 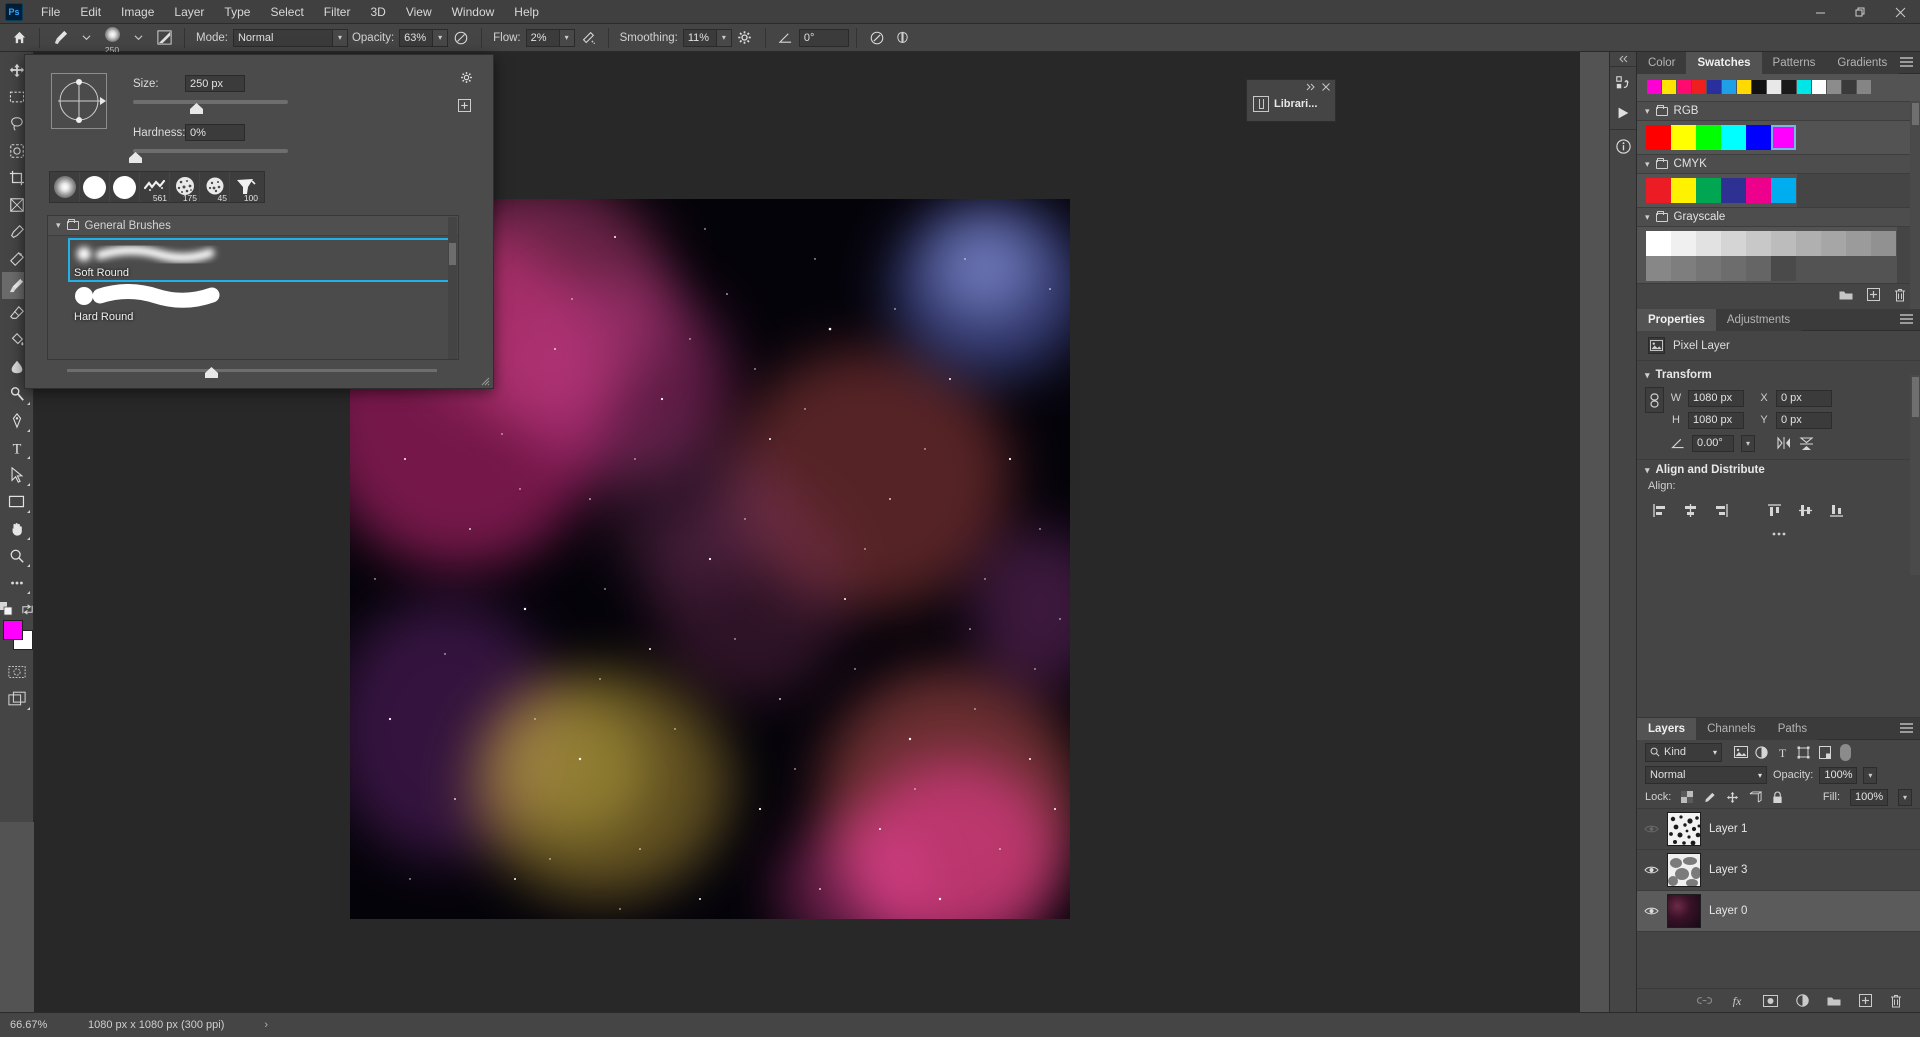 What do you see at coordinates (1778, 217) in the screenshot?
I see `swatch-group-grayscale: ▾ Grayscale` at bounding box center [1778, 217].